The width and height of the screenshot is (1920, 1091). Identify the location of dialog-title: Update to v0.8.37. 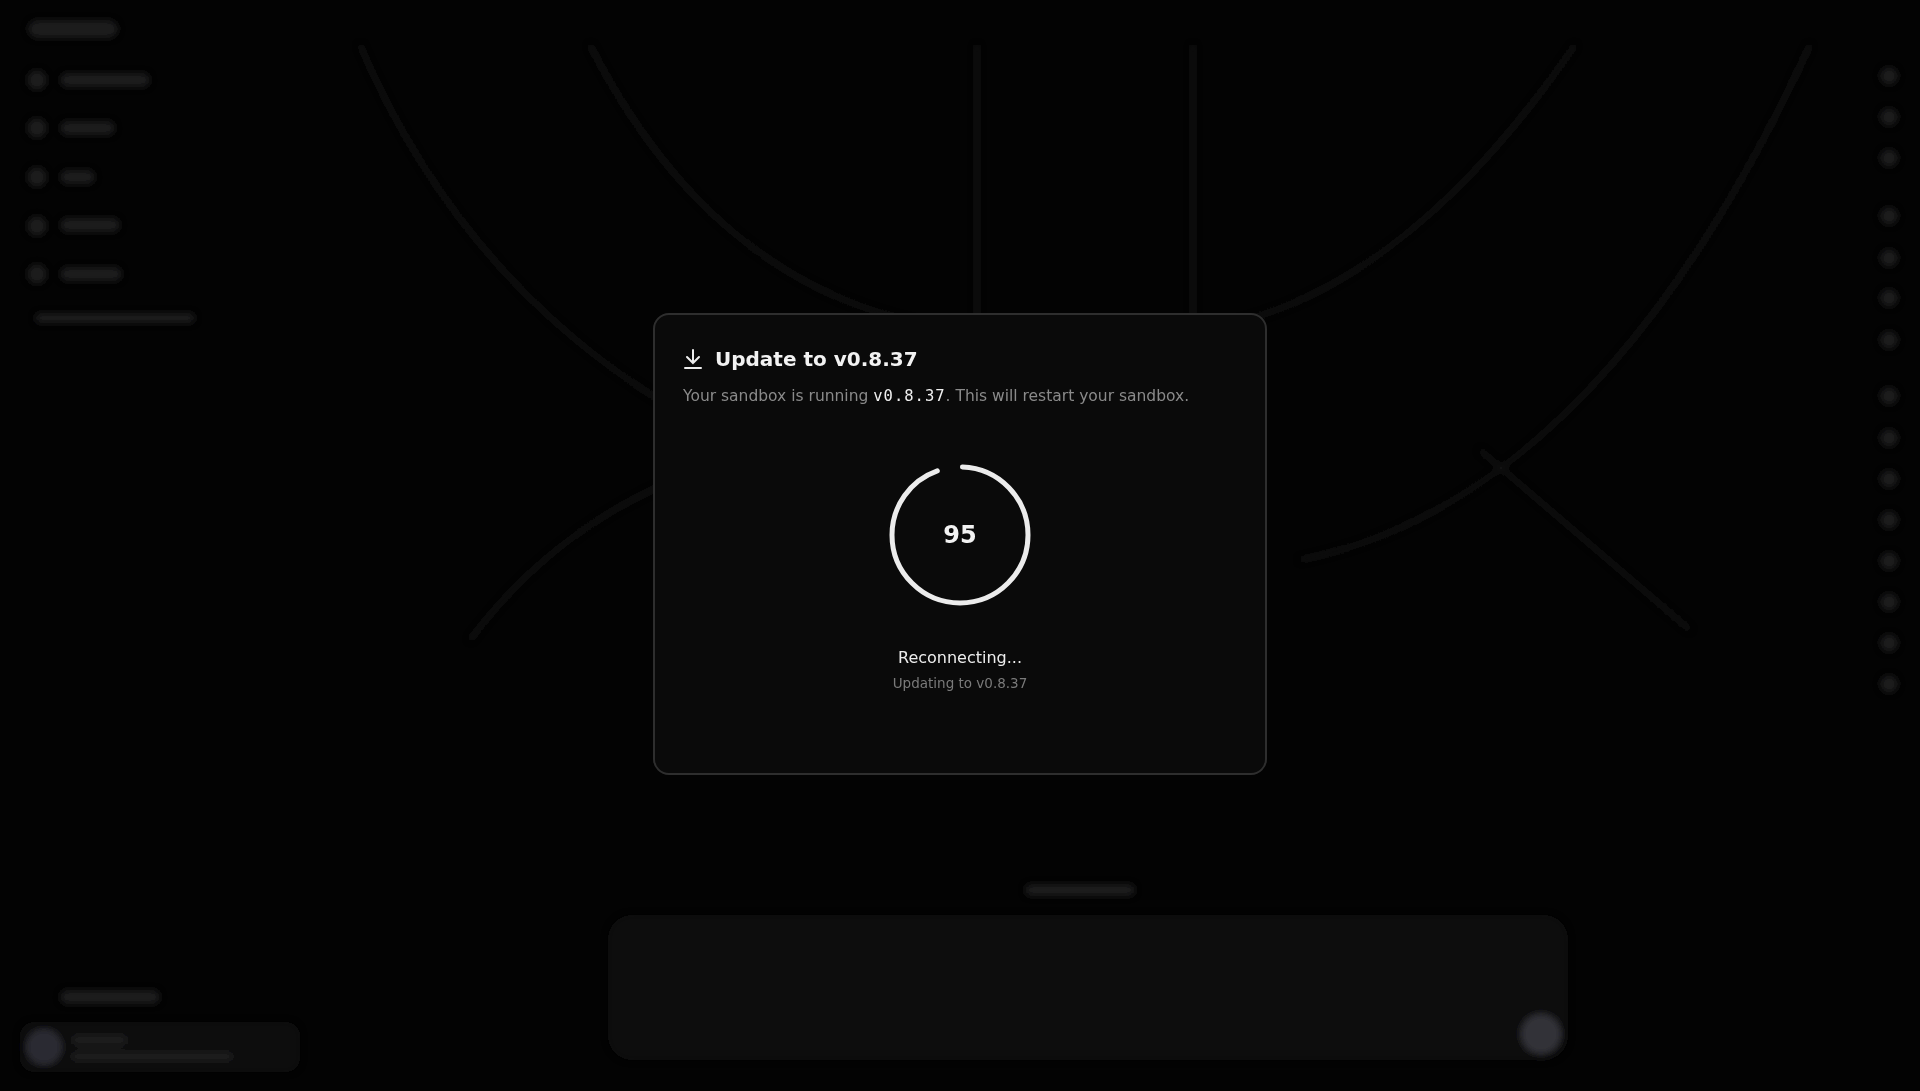
(816, 359).